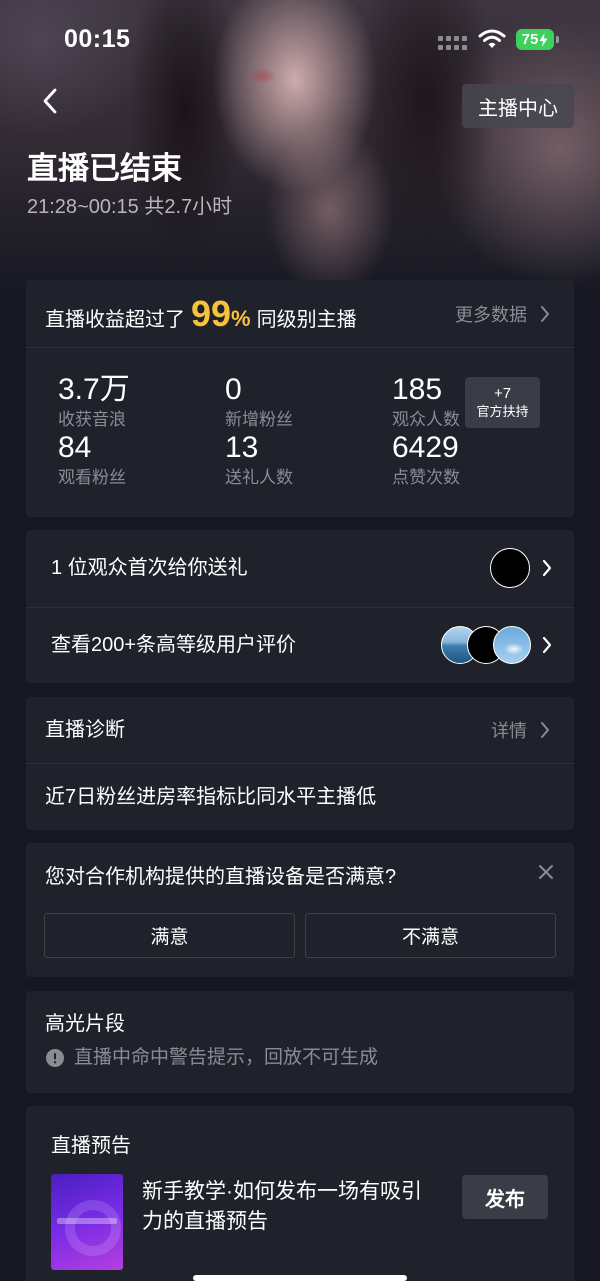  What do you see at coordinates (259, 419) in the screenshot?
I see `stat-label: 新增粉丝` at bounding box center [259, 419].